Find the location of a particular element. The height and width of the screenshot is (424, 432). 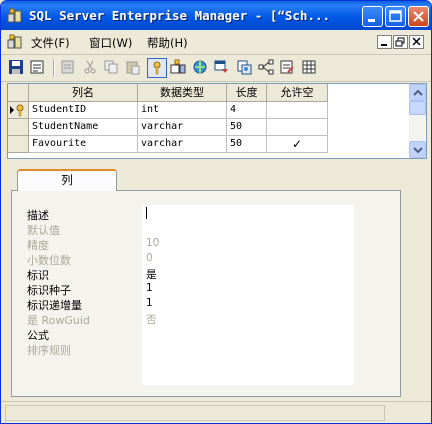

cell-column-name: StudentID is located at coordinates (83, 110).